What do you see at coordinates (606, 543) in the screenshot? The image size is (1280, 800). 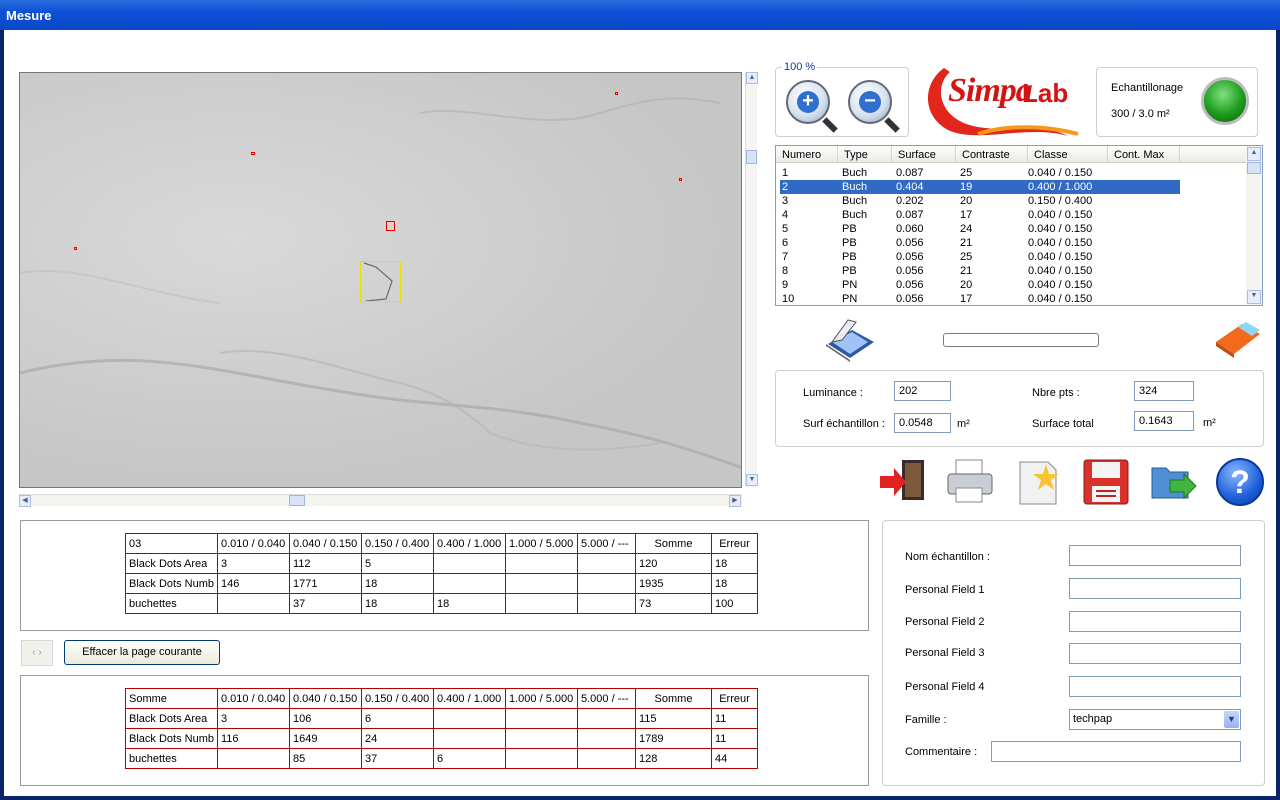 I see `table-header-cell: 5.000 / ---` at bounding box center [606, 543].